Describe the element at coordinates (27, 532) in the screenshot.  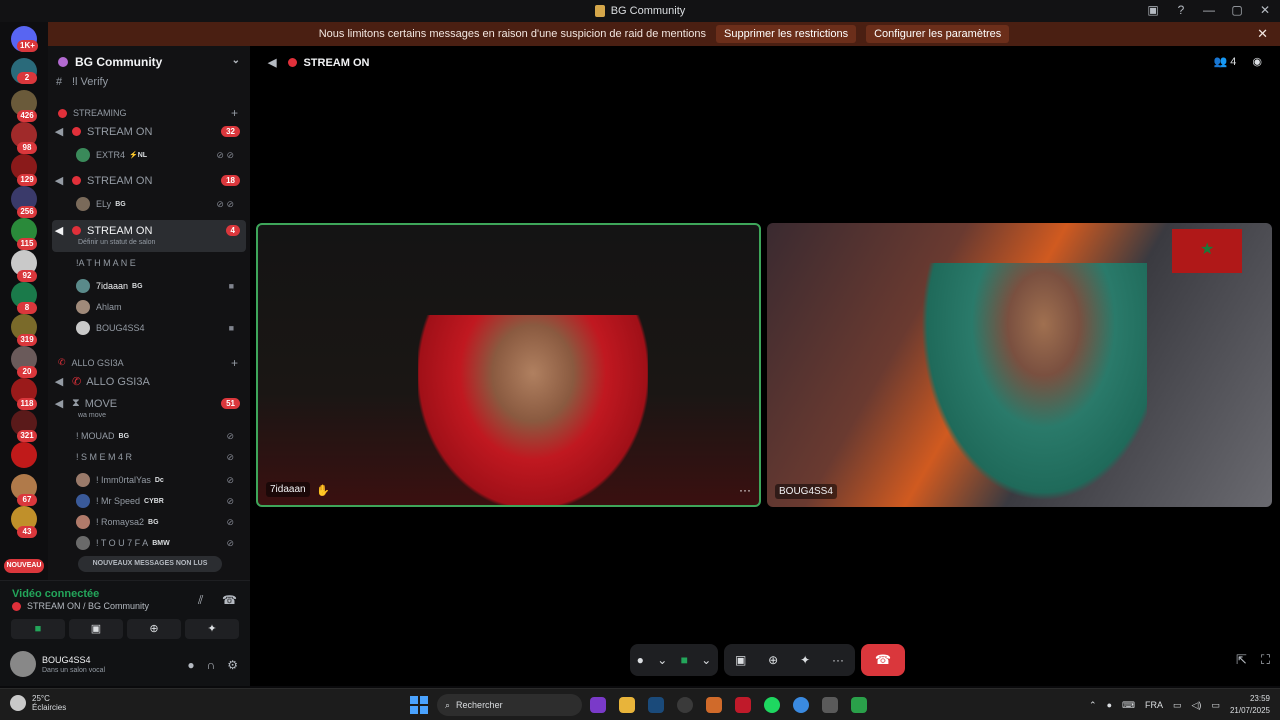
I see `guild-badge: 43` at that location.